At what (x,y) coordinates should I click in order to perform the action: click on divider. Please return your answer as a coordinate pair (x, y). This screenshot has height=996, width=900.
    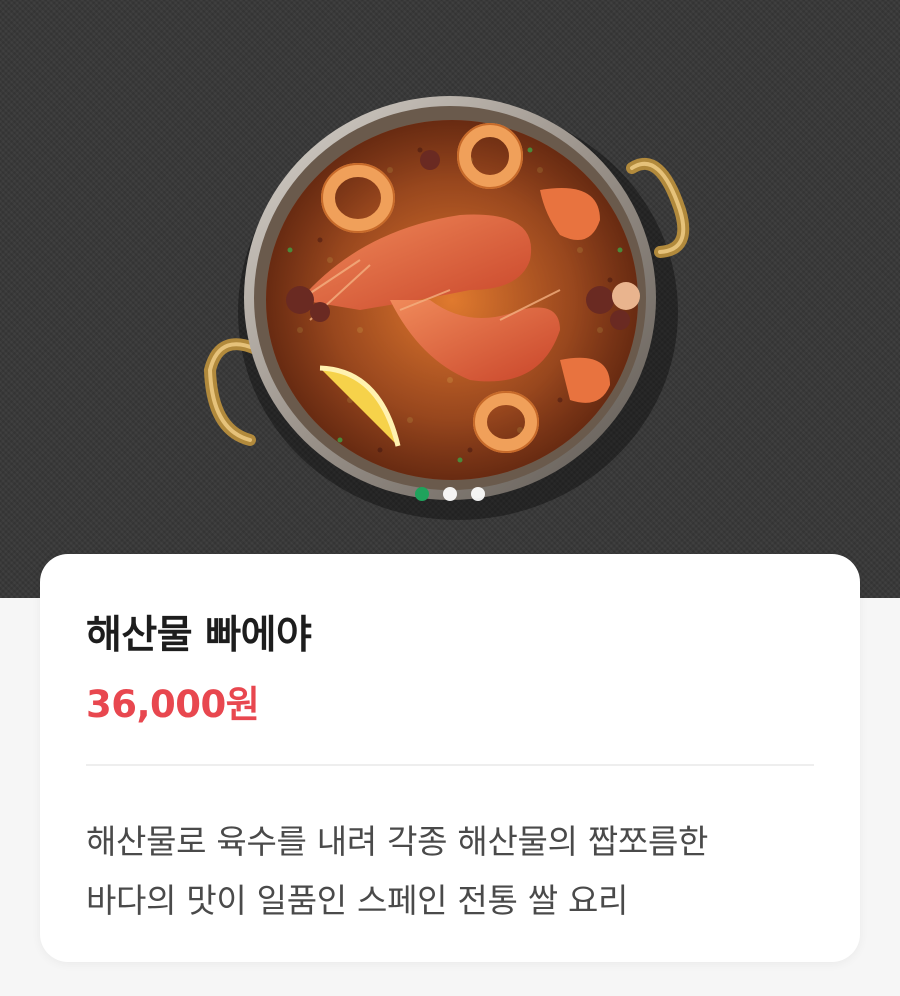
    Looking at the image, I should click on (450, 765).